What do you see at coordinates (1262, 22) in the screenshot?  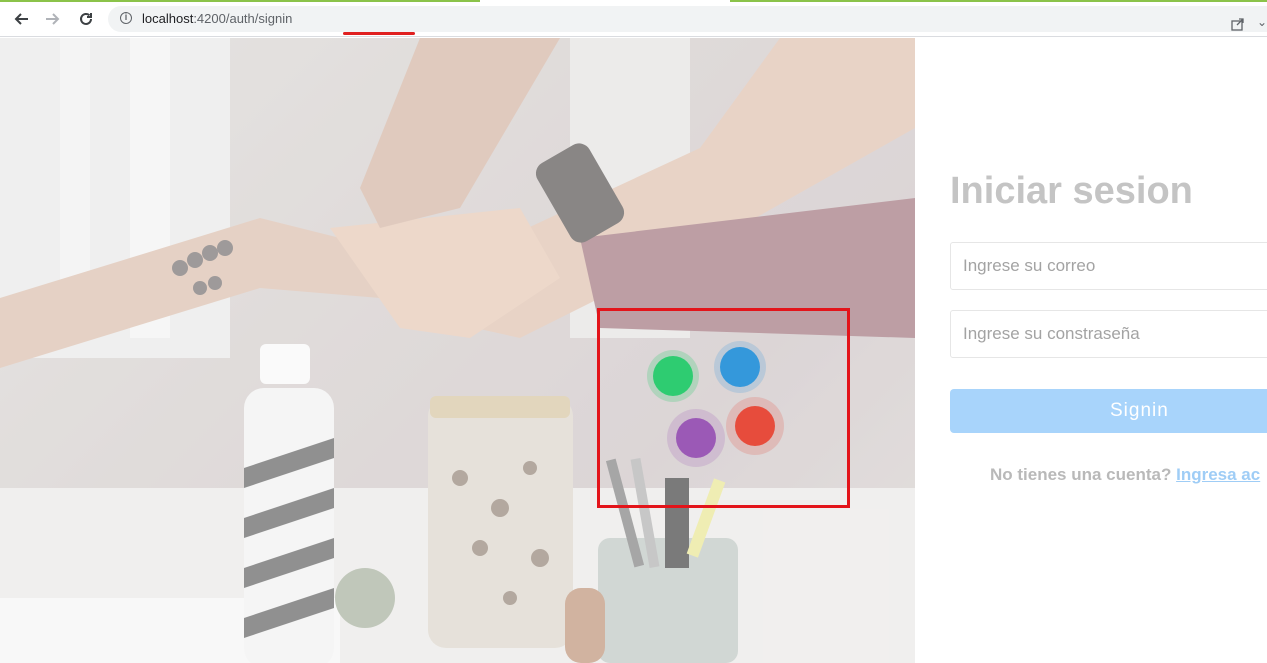 I see `chevron-icon: ⌄` at bounding box center [1262, 22].